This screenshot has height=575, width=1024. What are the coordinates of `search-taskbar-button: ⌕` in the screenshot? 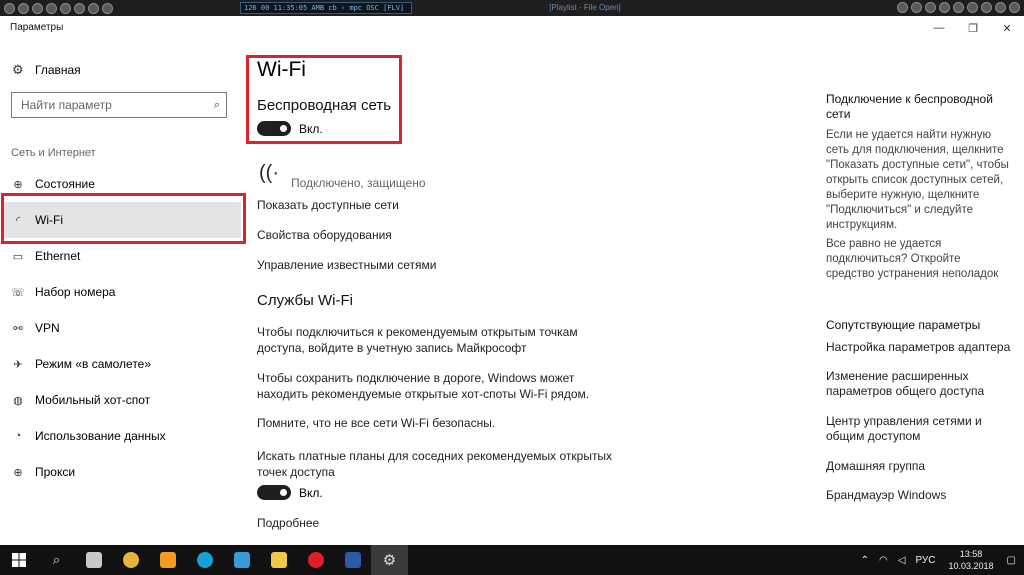 It's located at (56, 560).